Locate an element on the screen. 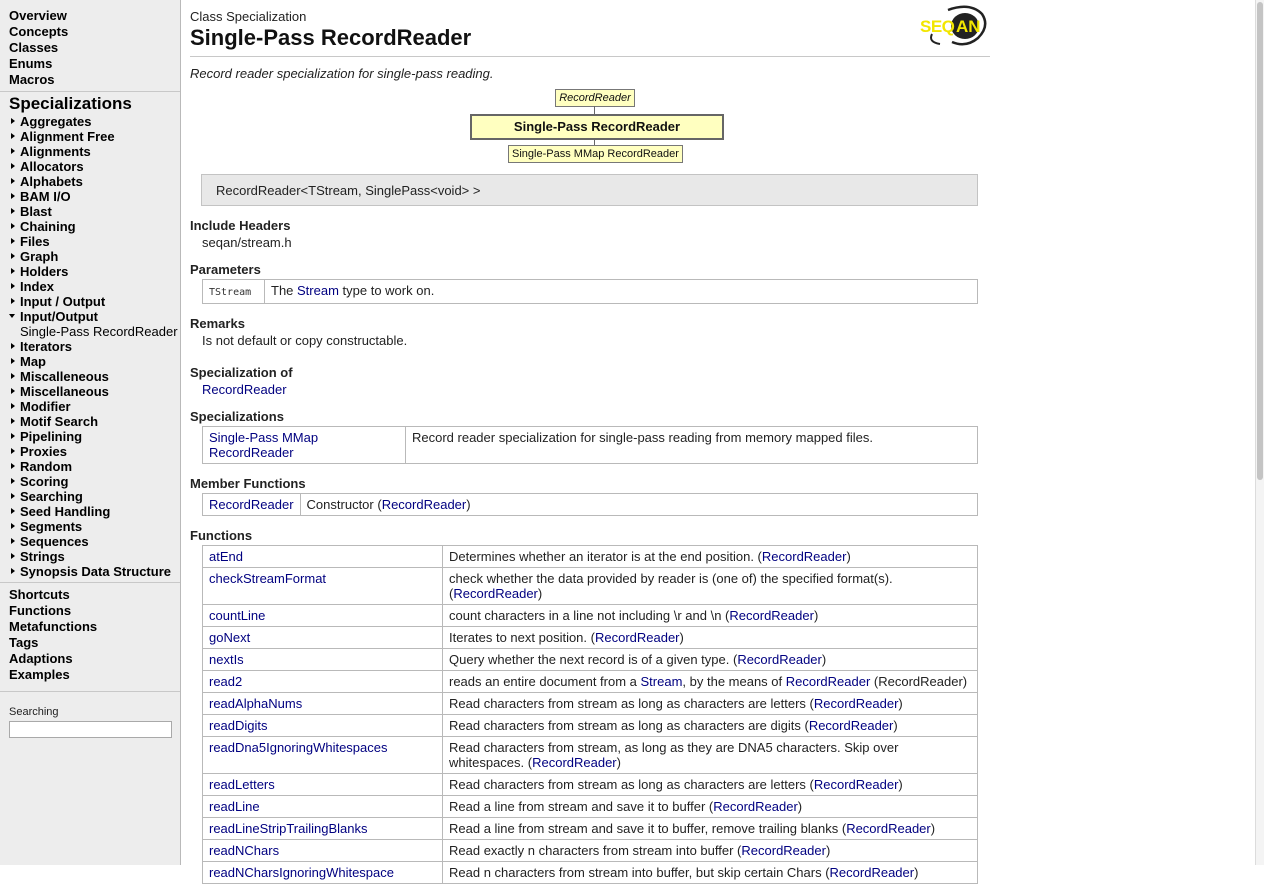 The image size is (1264, 884). vertical-scrollbar is located at coordinates (1259, 432).